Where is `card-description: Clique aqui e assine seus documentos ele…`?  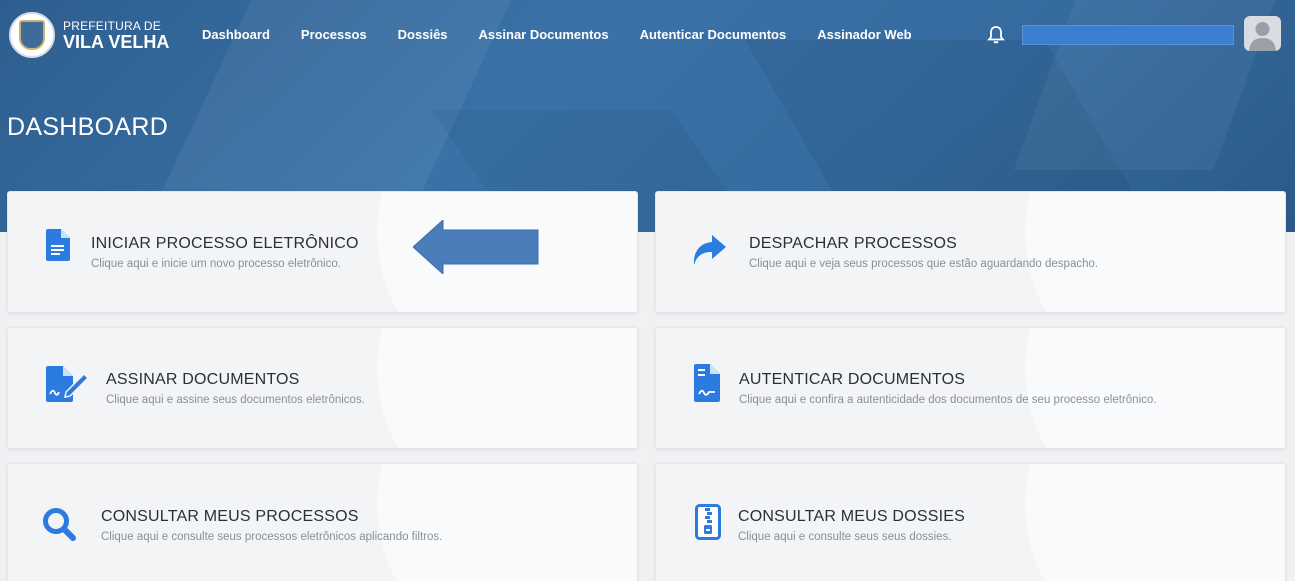
card-description: Clique aqui e assine seus documentos ele… is located at coordinates (235, 400).